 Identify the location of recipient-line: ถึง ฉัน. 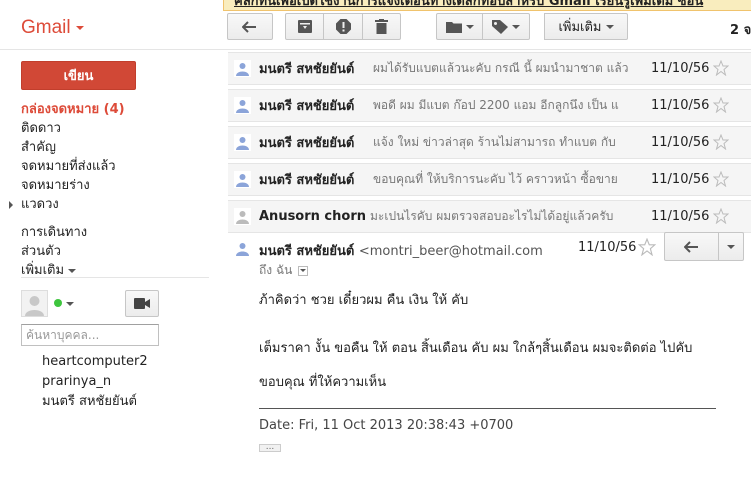
(284, 270).